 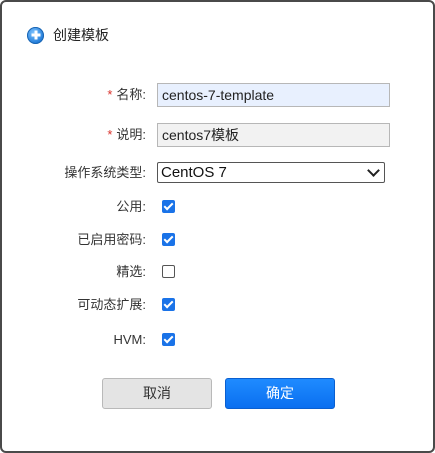 What do you see at coordinates (217, 272) in the screenshot?
I see `featured-row: 精选:` at bounding box center [217, 272].